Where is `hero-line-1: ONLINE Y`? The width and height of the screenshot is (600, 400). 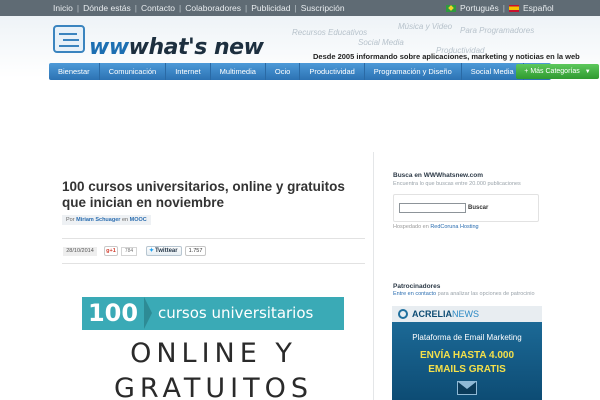
hero-line-1: ONLINE Y is located at coordinates (213, 353).